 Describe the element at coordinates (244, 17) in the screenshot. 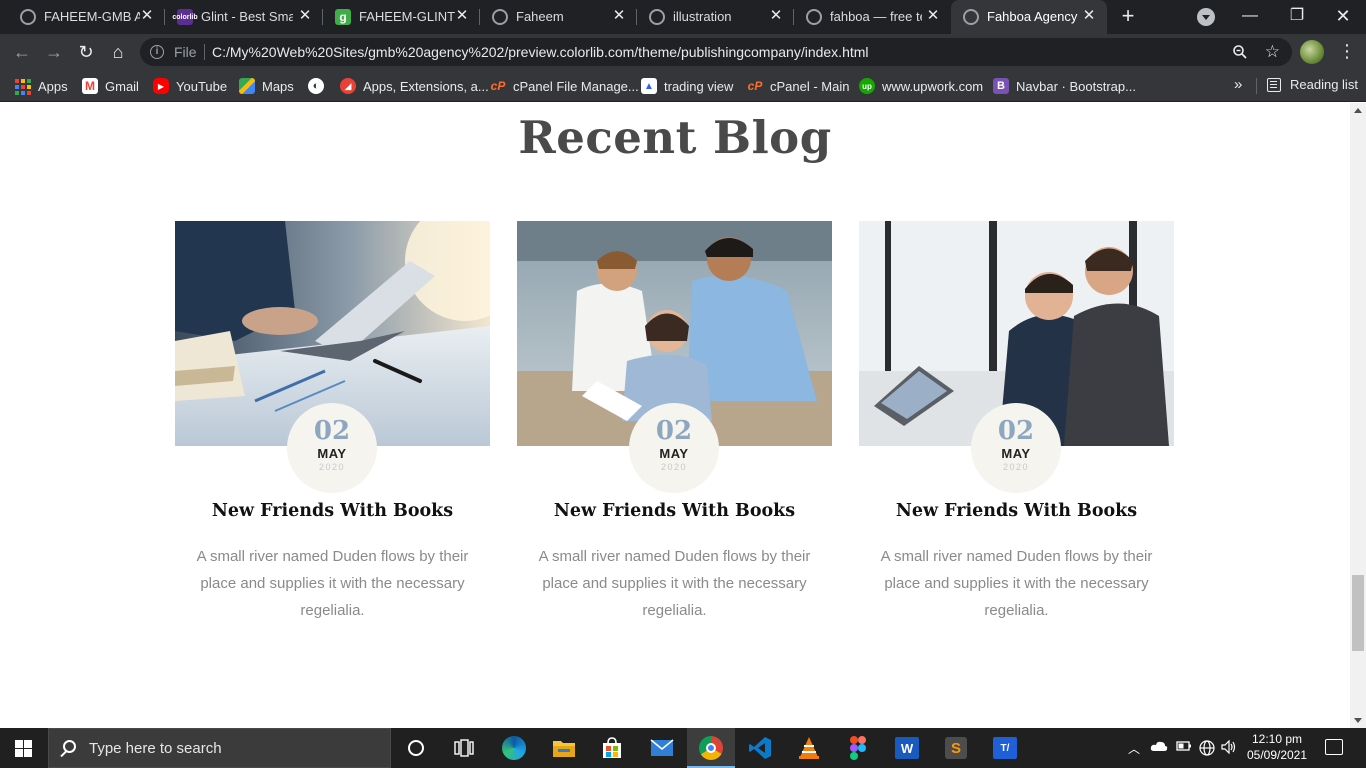

I see `tab-2: colorlib Glint - Best Small ✕` at that location.